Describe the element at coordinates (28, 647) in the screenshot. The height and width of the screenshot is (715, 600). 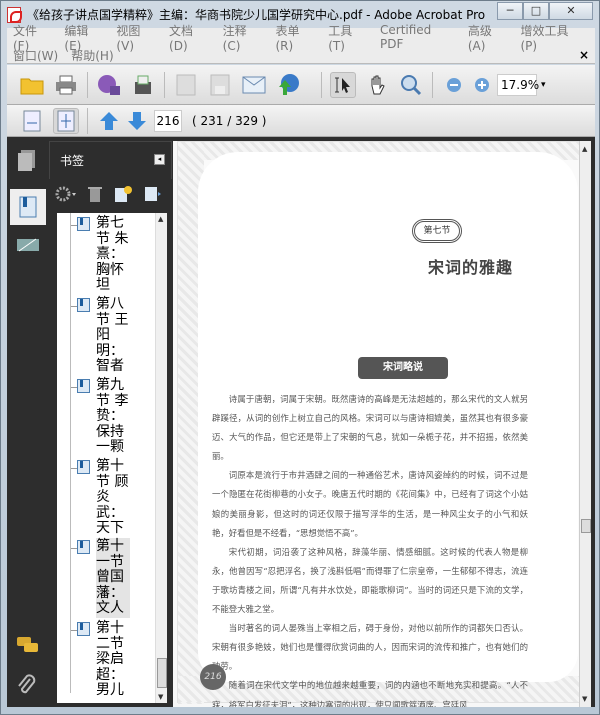
I see `comments-panel-icon` at that location.